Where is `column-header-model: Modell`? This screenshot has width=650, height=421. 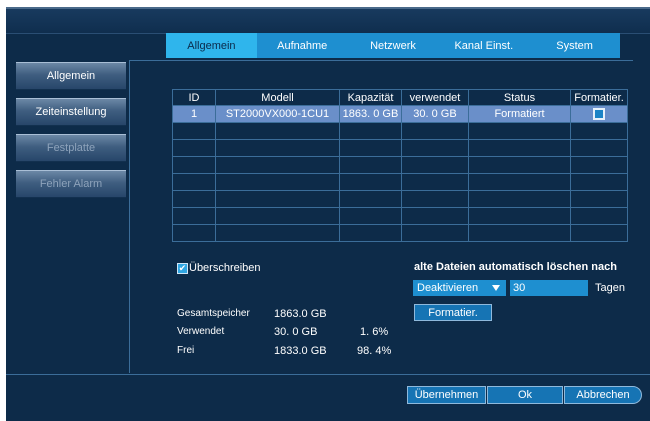 column-header-model: Modell is located at coordinates (277, 97).